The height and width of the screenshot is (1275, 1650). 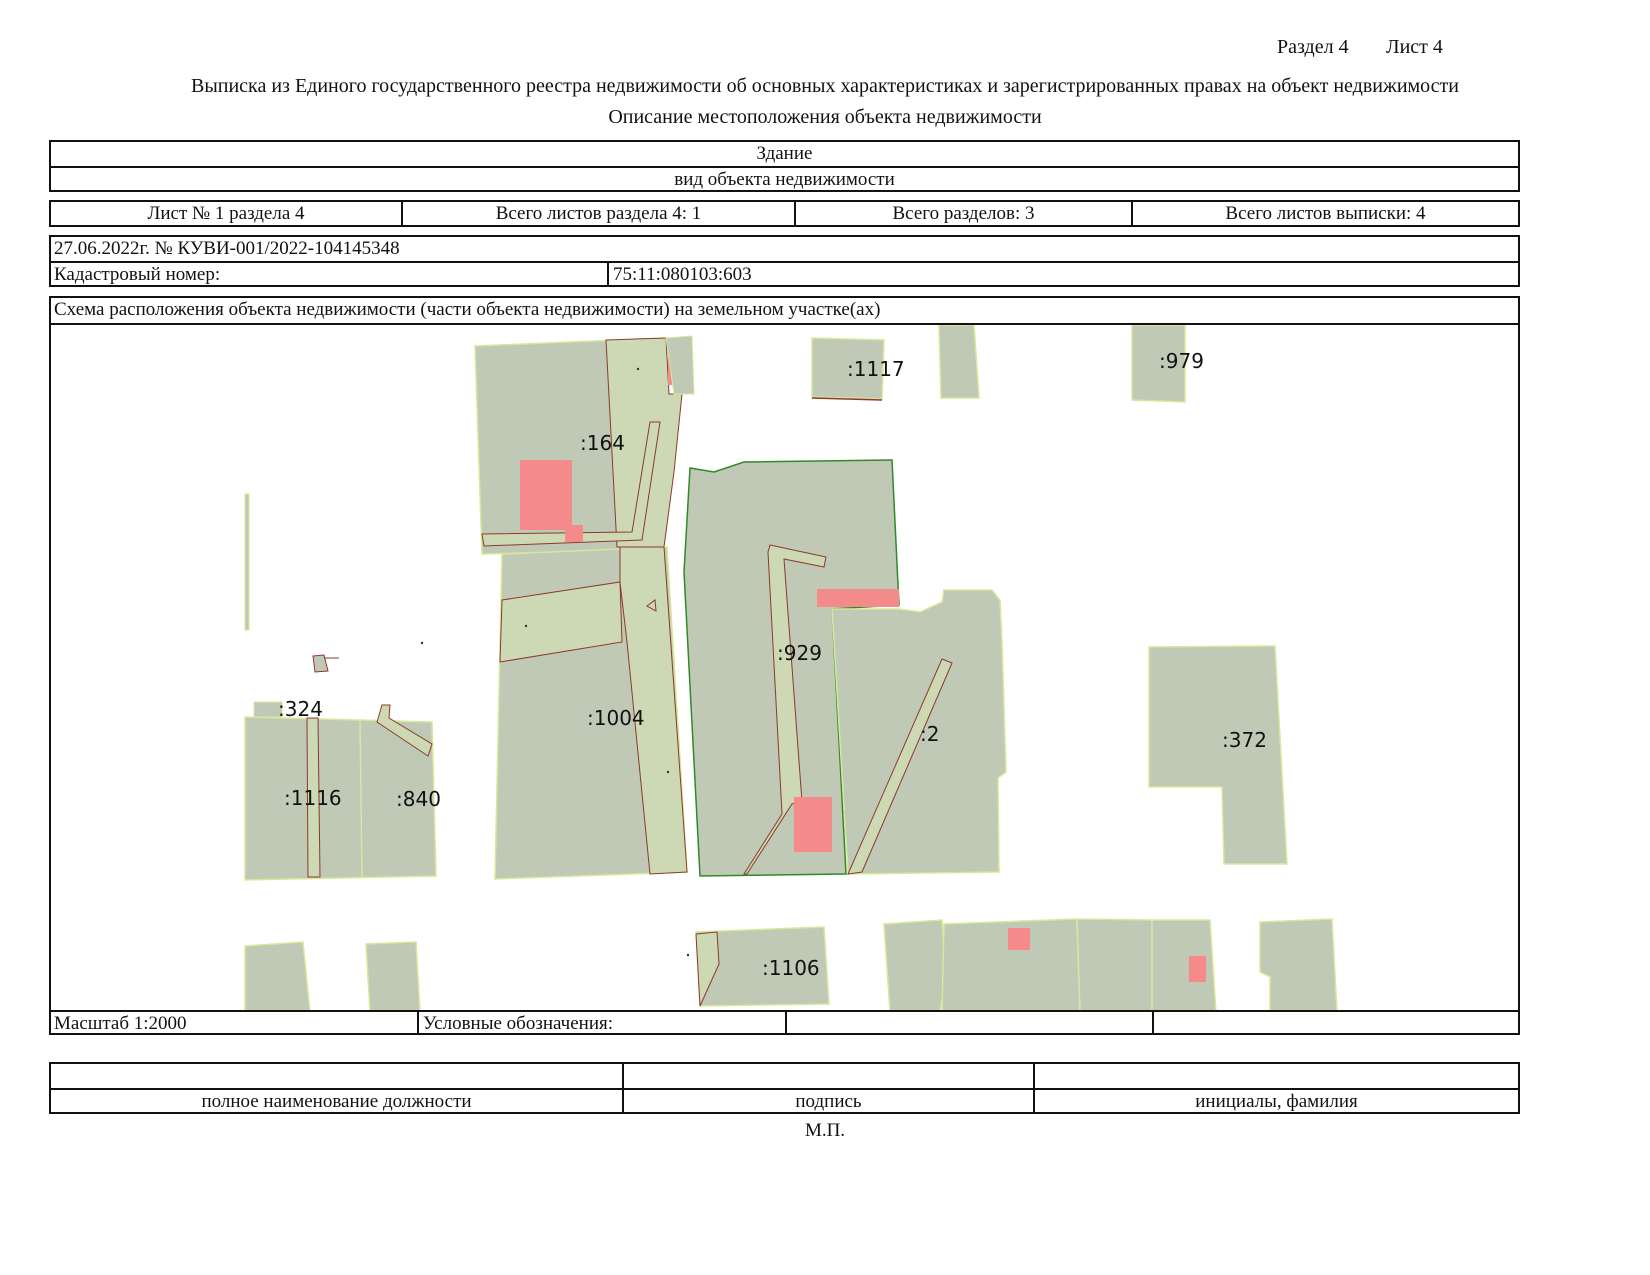 I want to click on parcel-label-164: :164, so click(x=602, y=443).